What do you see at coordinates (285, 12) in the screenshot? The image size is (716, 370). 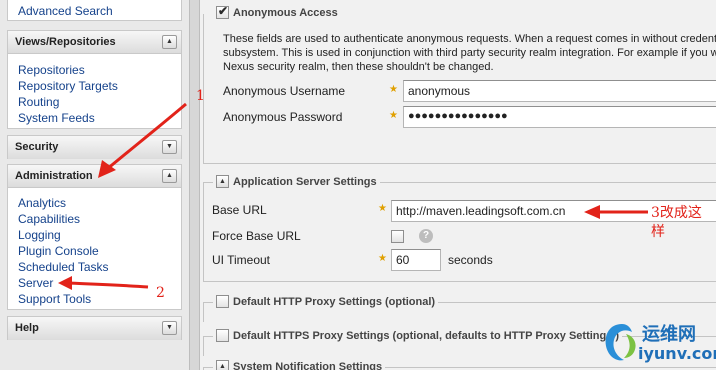 I see `legend-label: Anonymous Access` at bounding box center [285, 12].